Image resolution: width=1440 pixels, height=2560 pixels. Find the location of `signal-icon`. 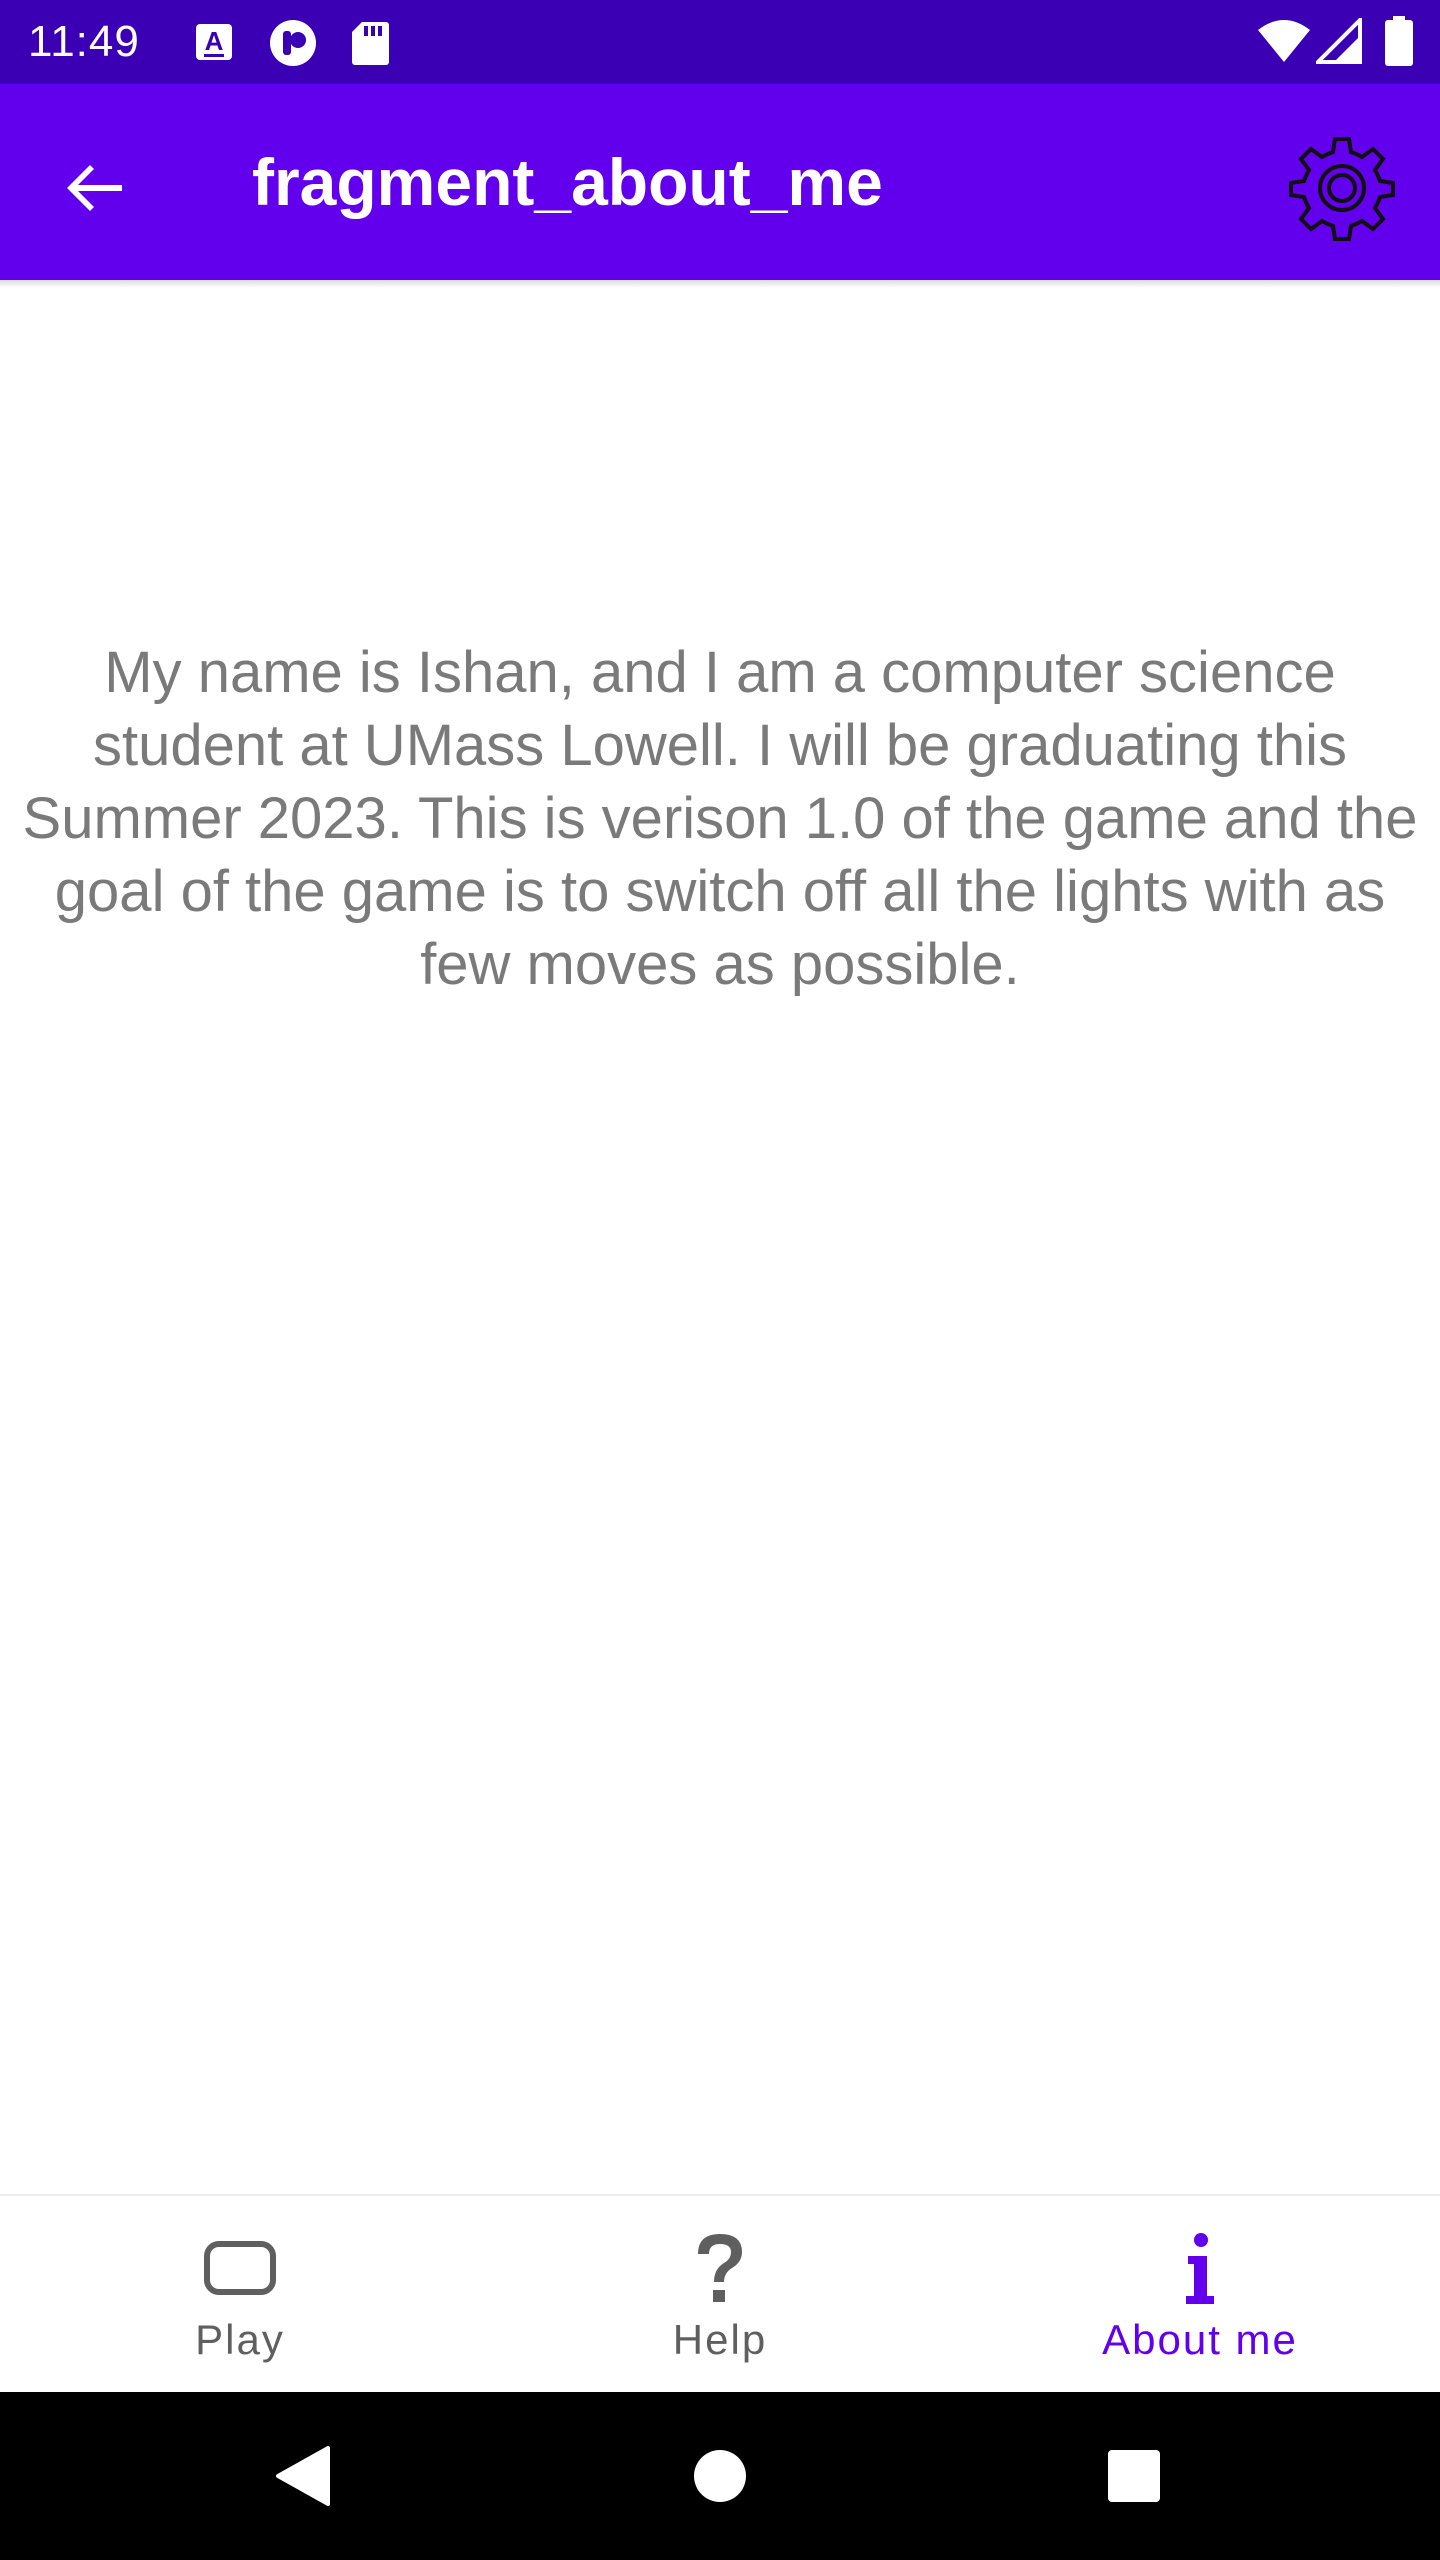

signal-icon is located at coordinates (1337, 39).